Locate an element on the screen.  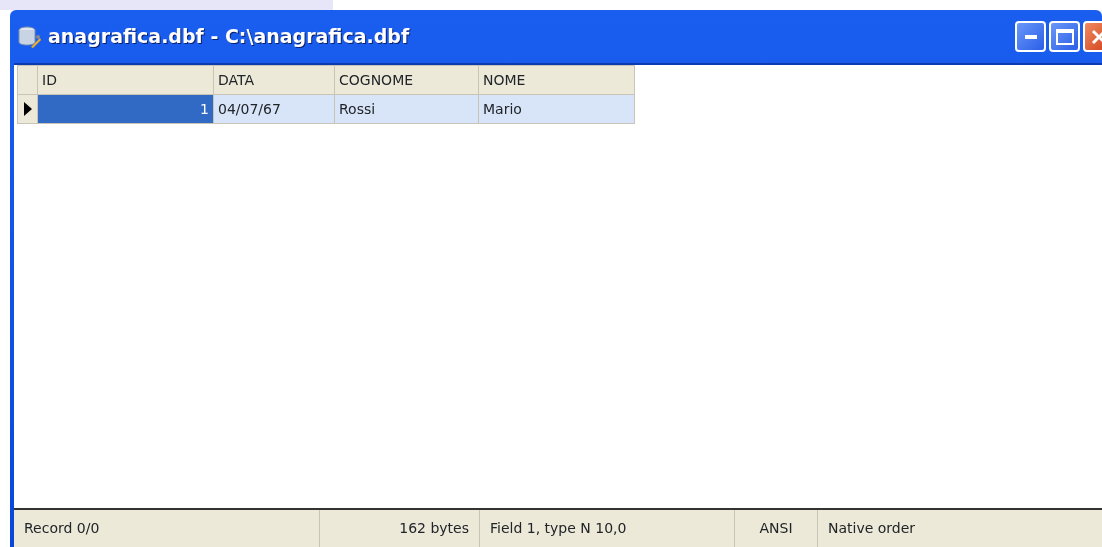
row-header is located at coordinates (27, 109).